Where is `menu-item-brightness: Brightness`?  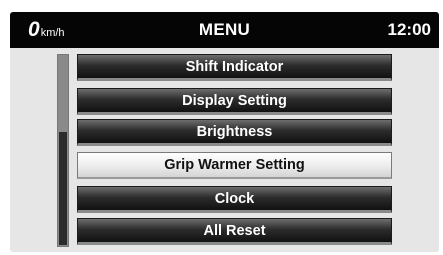
menu-item-brightness: Brightness is located at coordinates (234, 132).